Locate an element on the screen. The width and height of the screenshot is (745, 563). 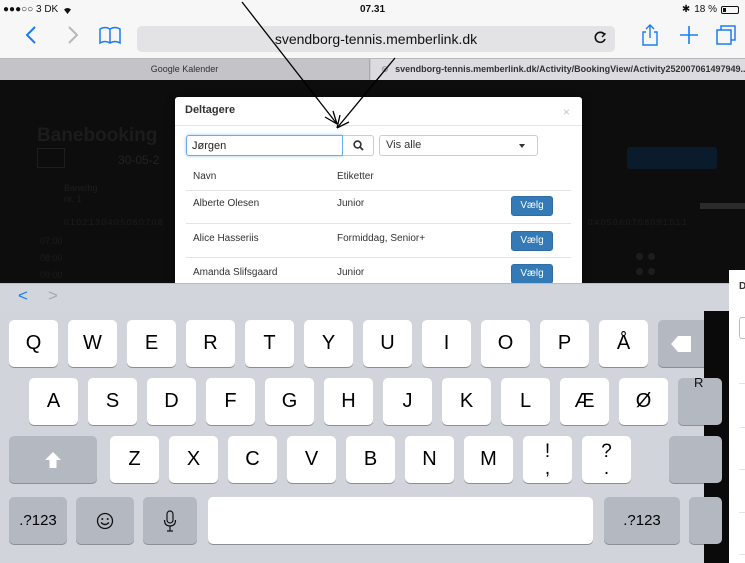
time-row: 08:00 is located at coordinates (51, 258).